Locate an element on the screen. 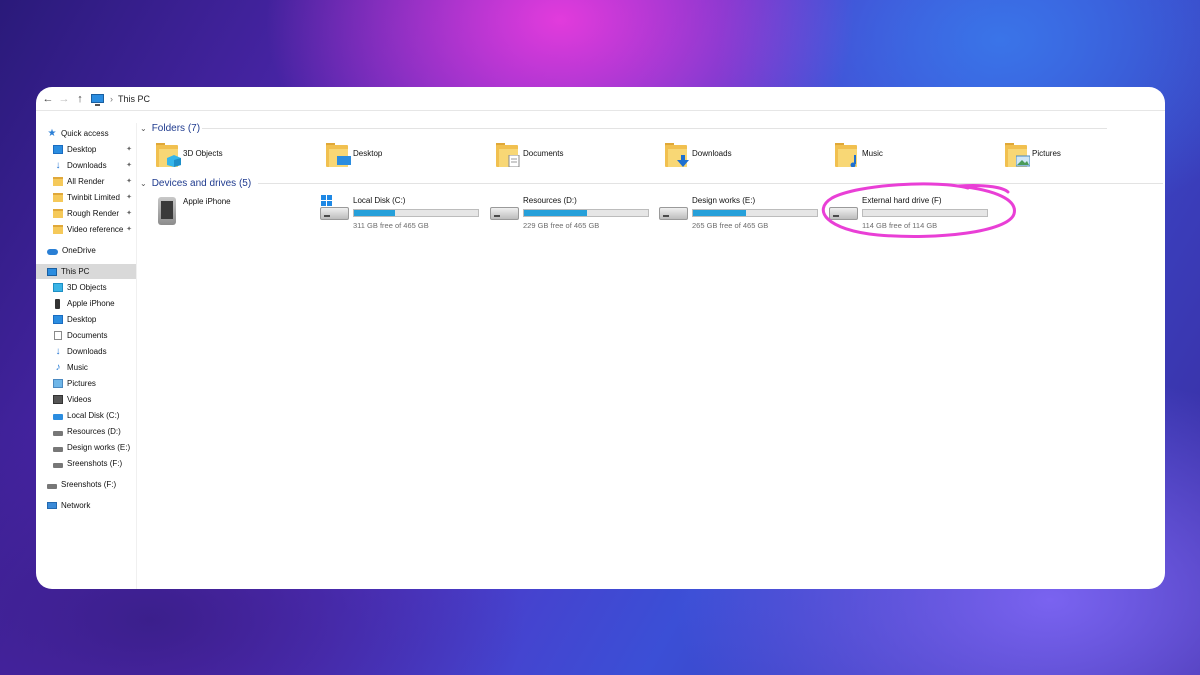  sidebar-item-label: All Render is located at coordinates (86, 181).